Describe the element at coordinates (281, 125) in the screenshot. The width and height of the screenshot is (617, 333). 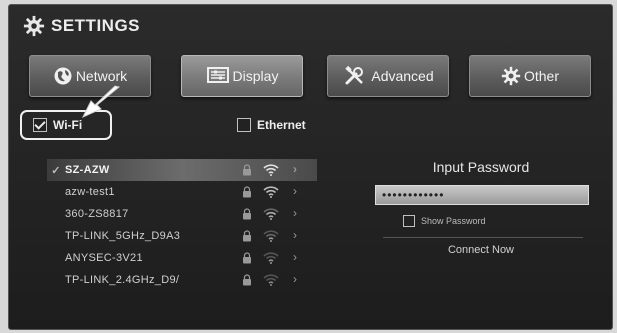
I see `ethernet-label: Ethernet` at that location.